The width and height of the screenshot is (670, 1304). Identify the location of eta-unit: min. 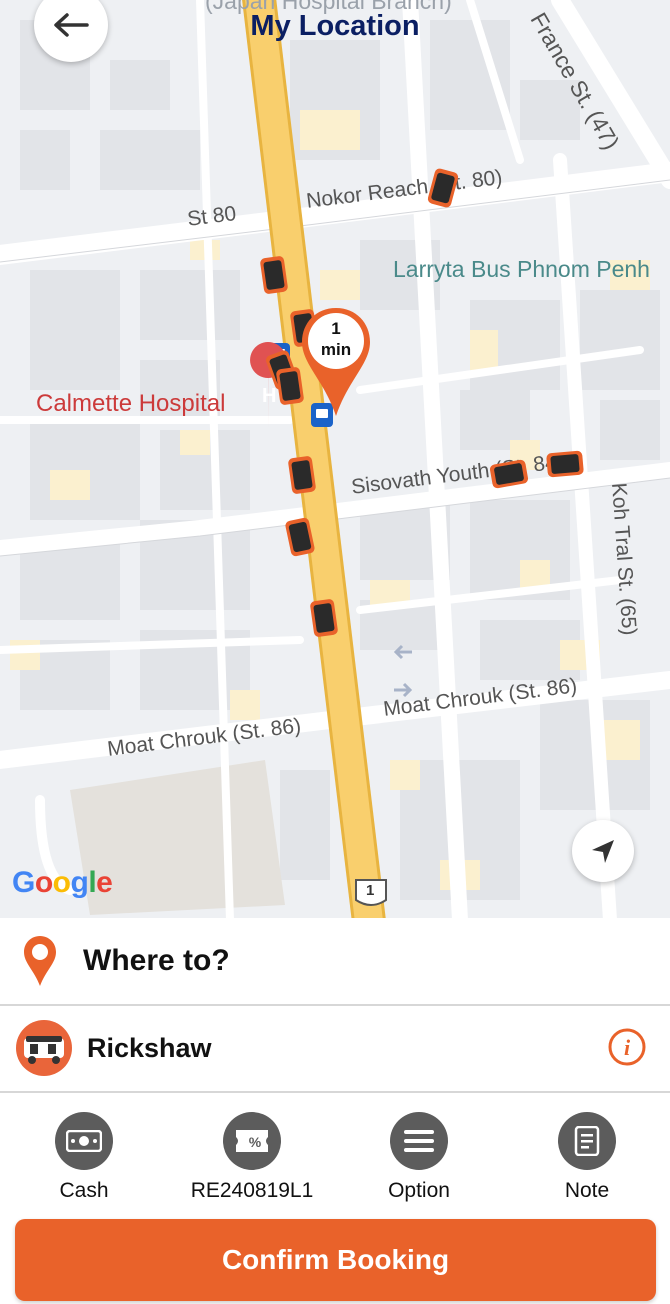
(336, 349).